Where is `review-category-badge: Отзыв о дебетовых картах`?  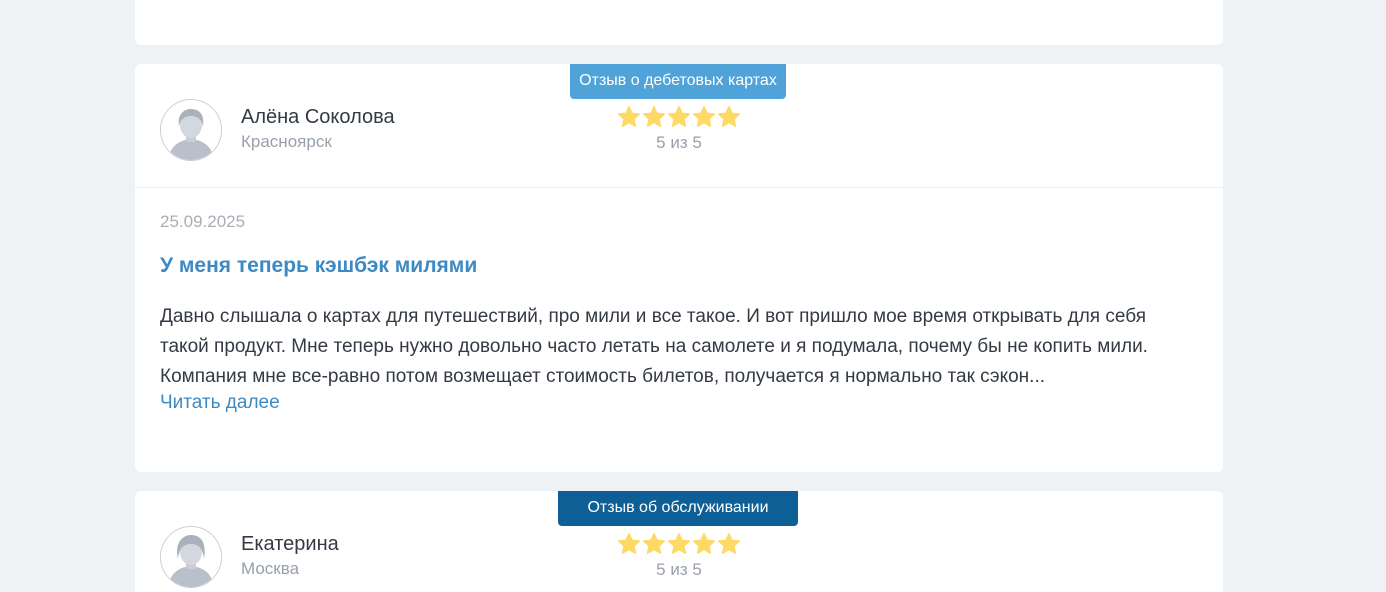
review-category-badge: Отзыв о дебетовых картах is located at coordinates (678, 81).